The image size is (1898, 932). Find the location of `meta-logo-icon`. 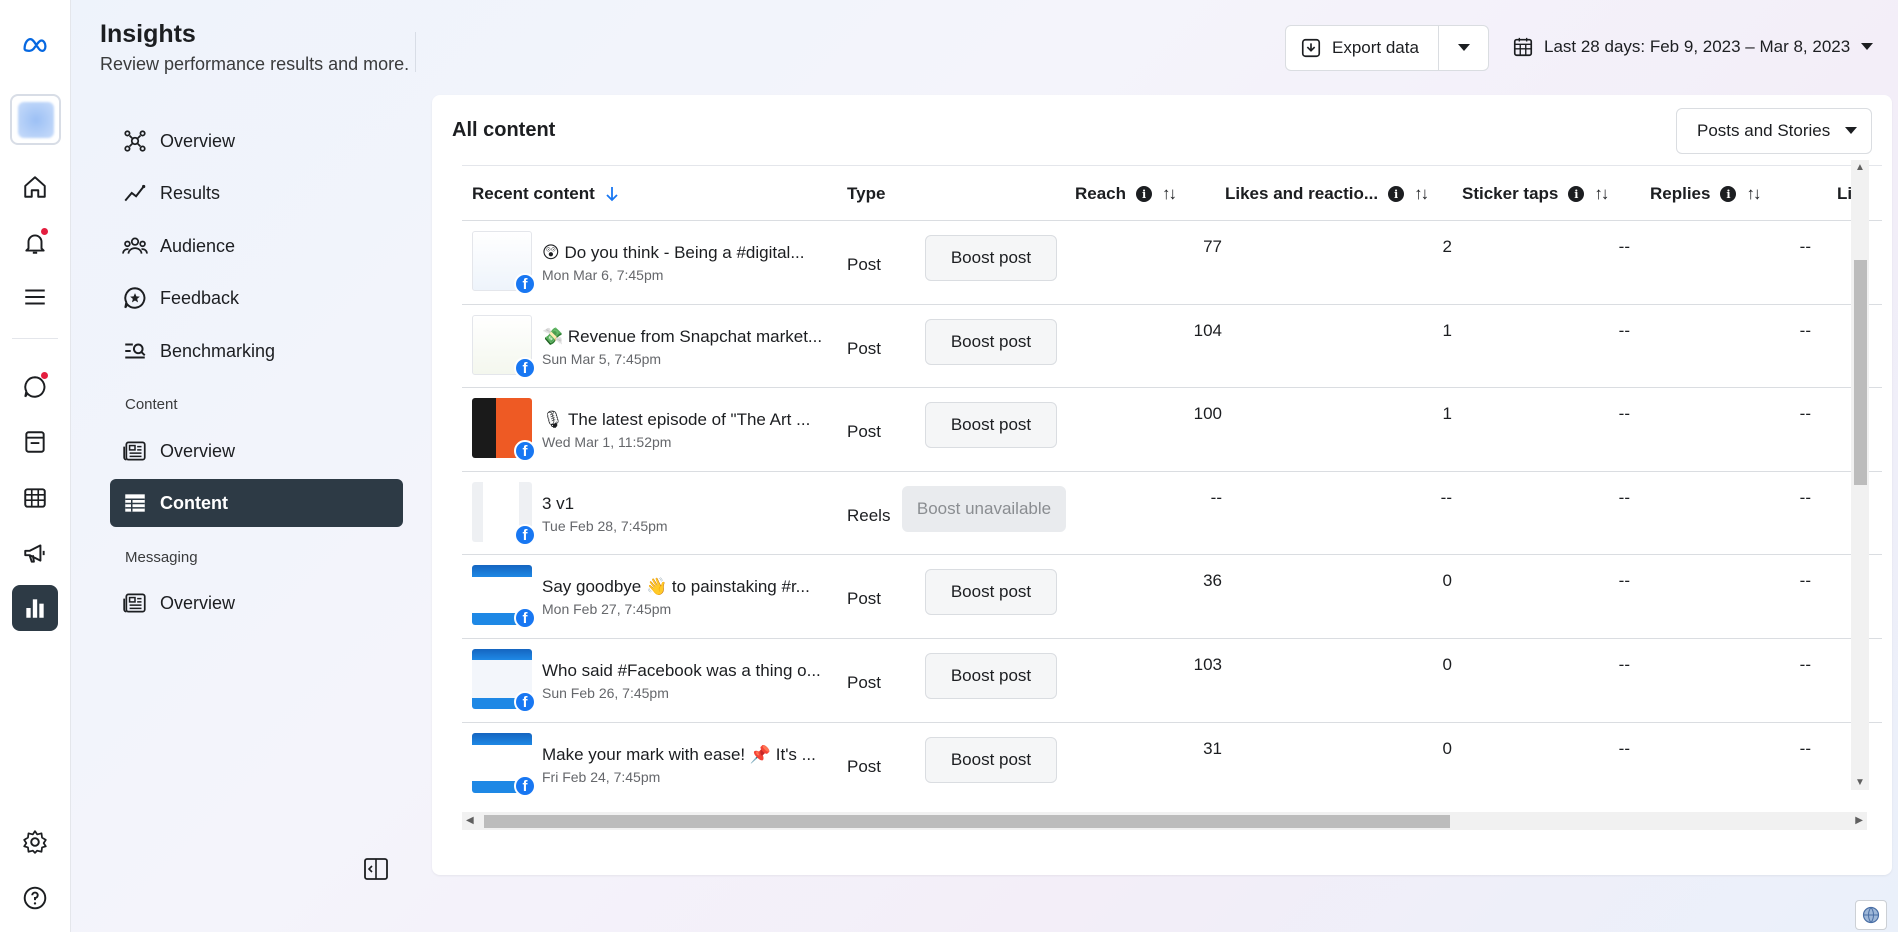

meta-logo-icon is located at coordinates (35, 45).